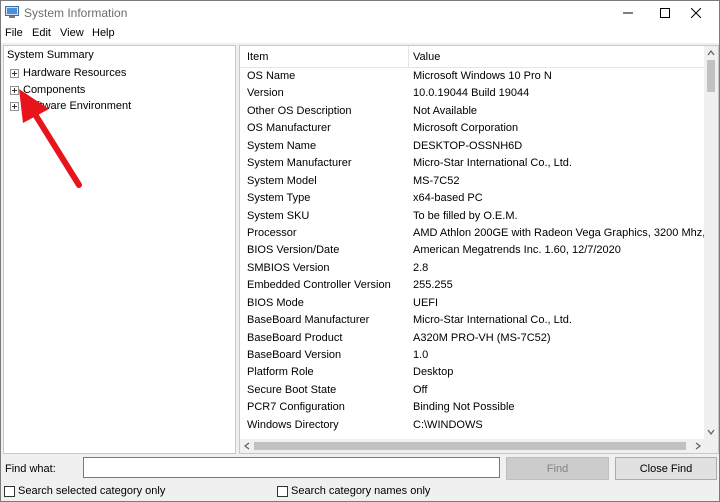 This screenshot has width=720, height=502. Describe the element at coordinates (103, 33) in the screenshot. I see `menu-help: Help` at that location.